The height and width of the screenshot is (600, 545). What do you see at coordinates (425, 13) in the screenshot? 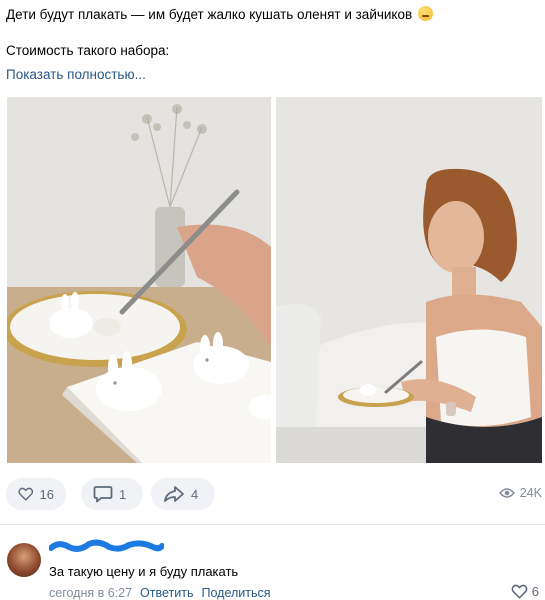
I see `sad-face-emoji-icon` at bounding box center [425, 13].